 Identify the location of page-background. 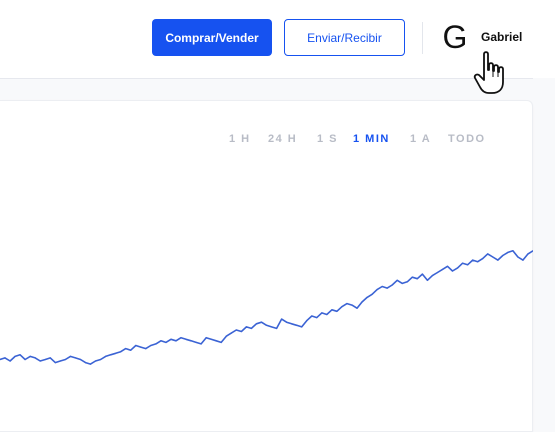
(544, 247).